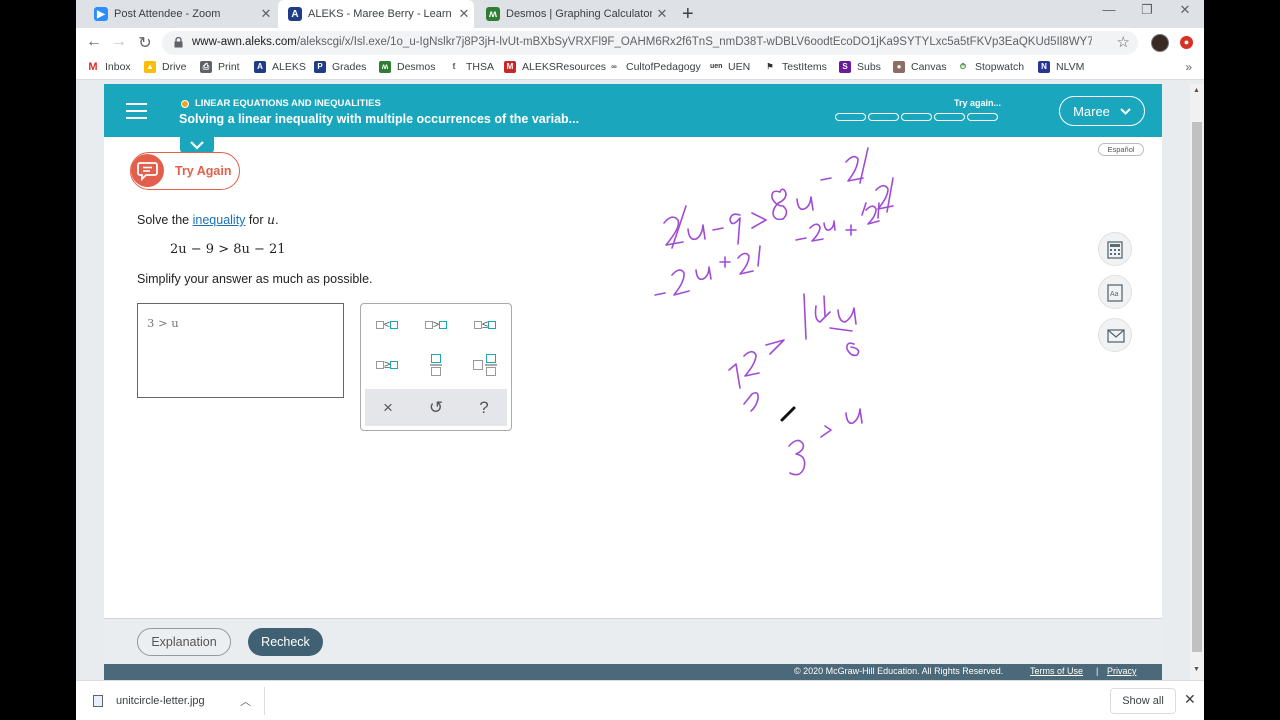  Describe the element at coordinates (38, 360) in the screenshot. I see `left-letterbox` at that location.